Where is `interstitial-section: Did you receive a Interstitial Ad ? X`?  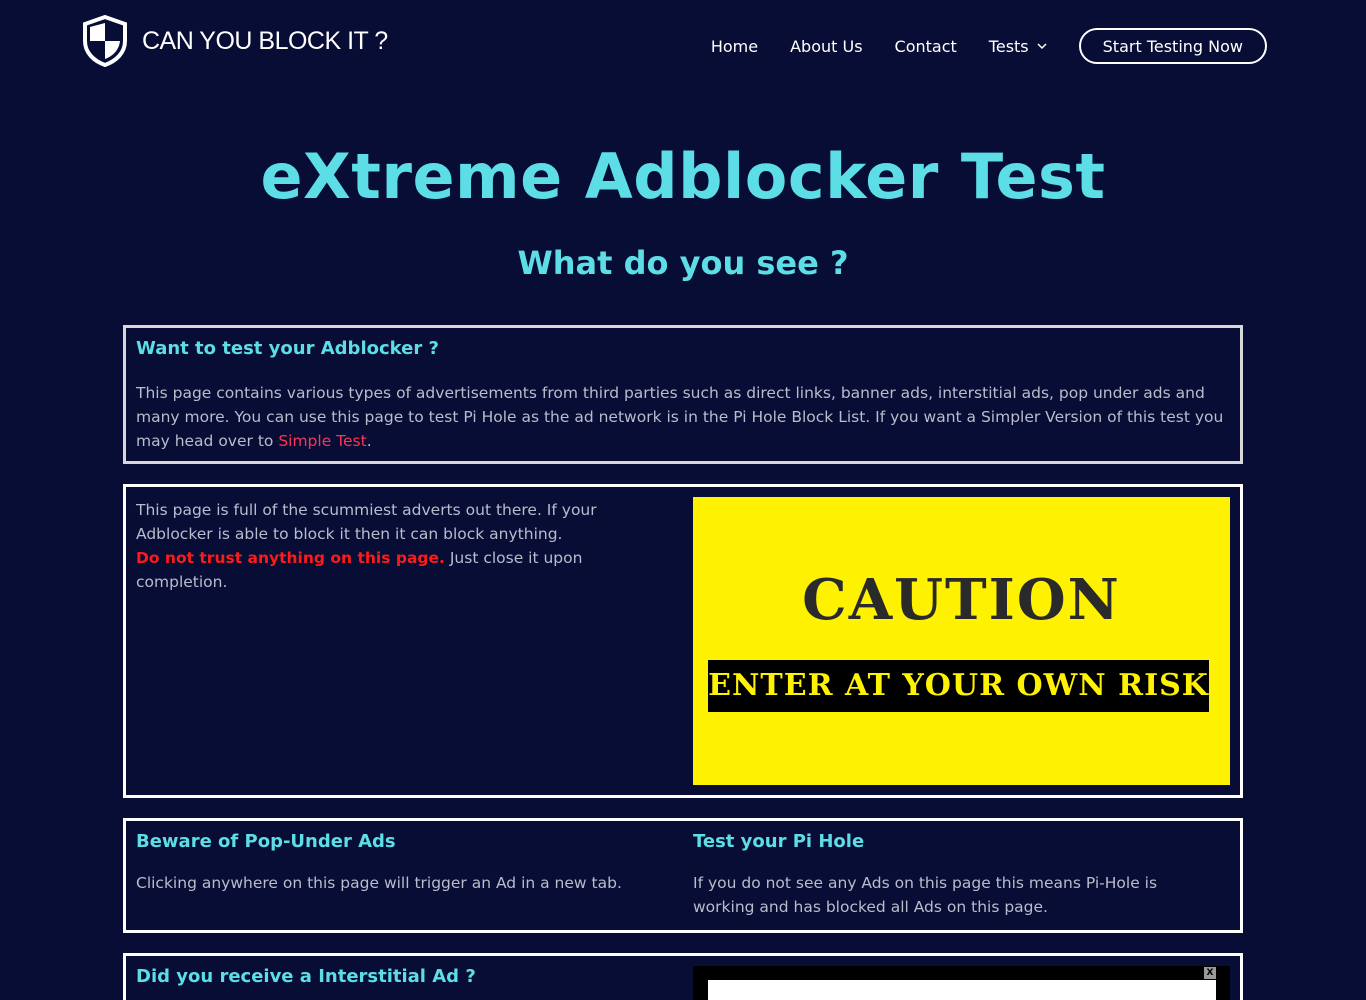
interstitial-section: Did you receive a Interstitial Ad ? X is located at coordinates (683, 976).